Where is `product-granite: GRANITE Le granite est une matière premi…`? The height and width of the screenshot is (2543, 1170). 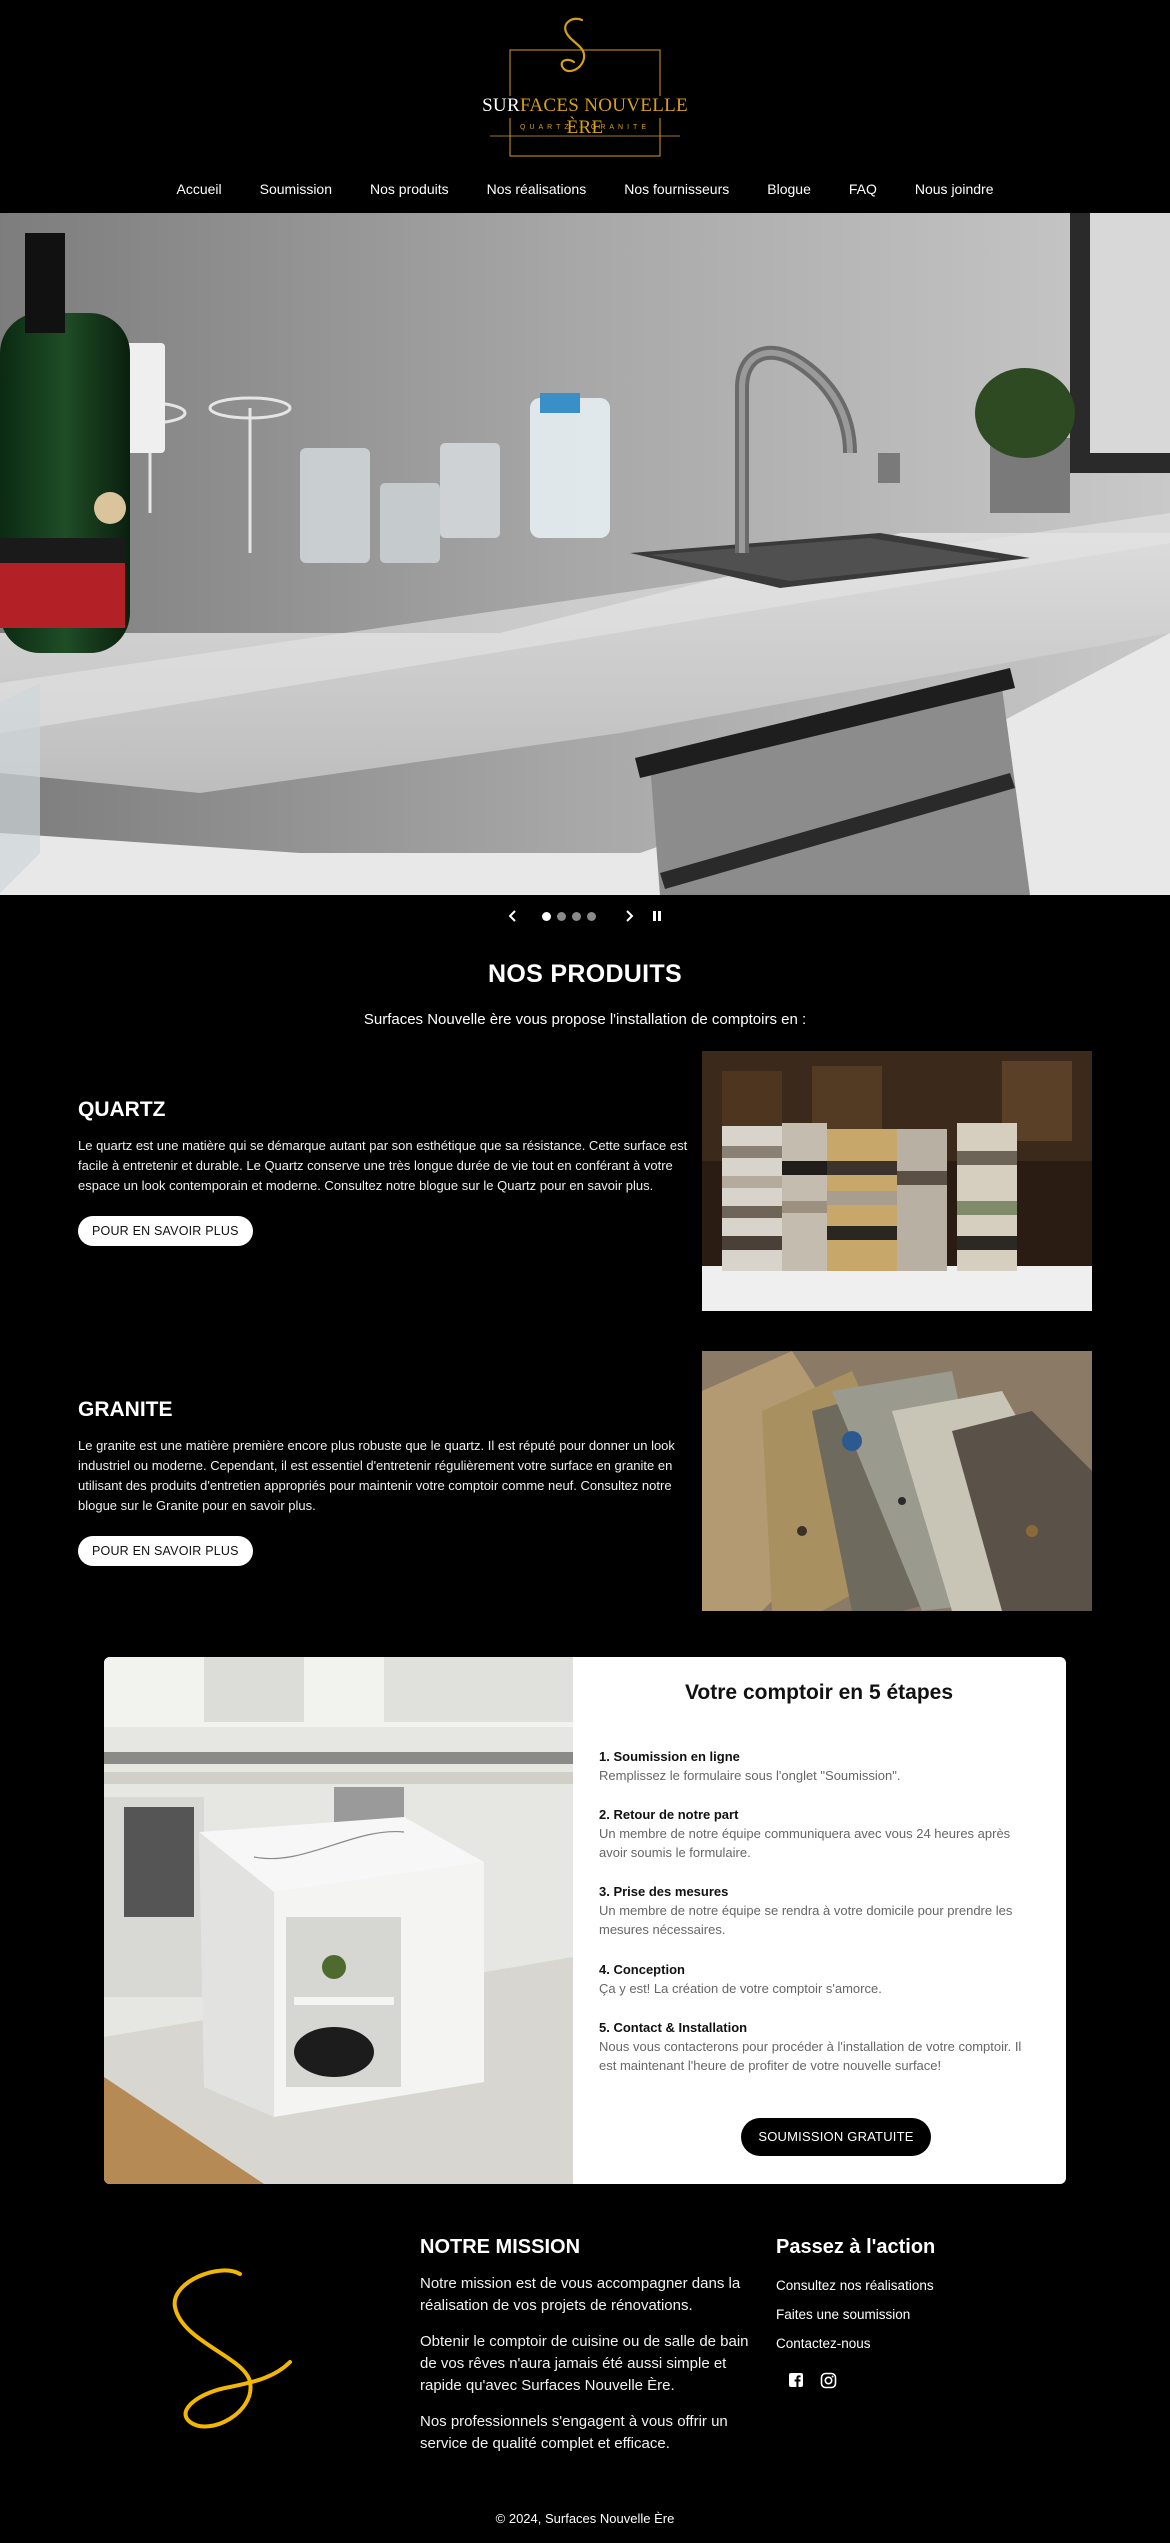
product-granite: GRANITE Le granite est une matière premi… is located at coordinates (383, 1482).